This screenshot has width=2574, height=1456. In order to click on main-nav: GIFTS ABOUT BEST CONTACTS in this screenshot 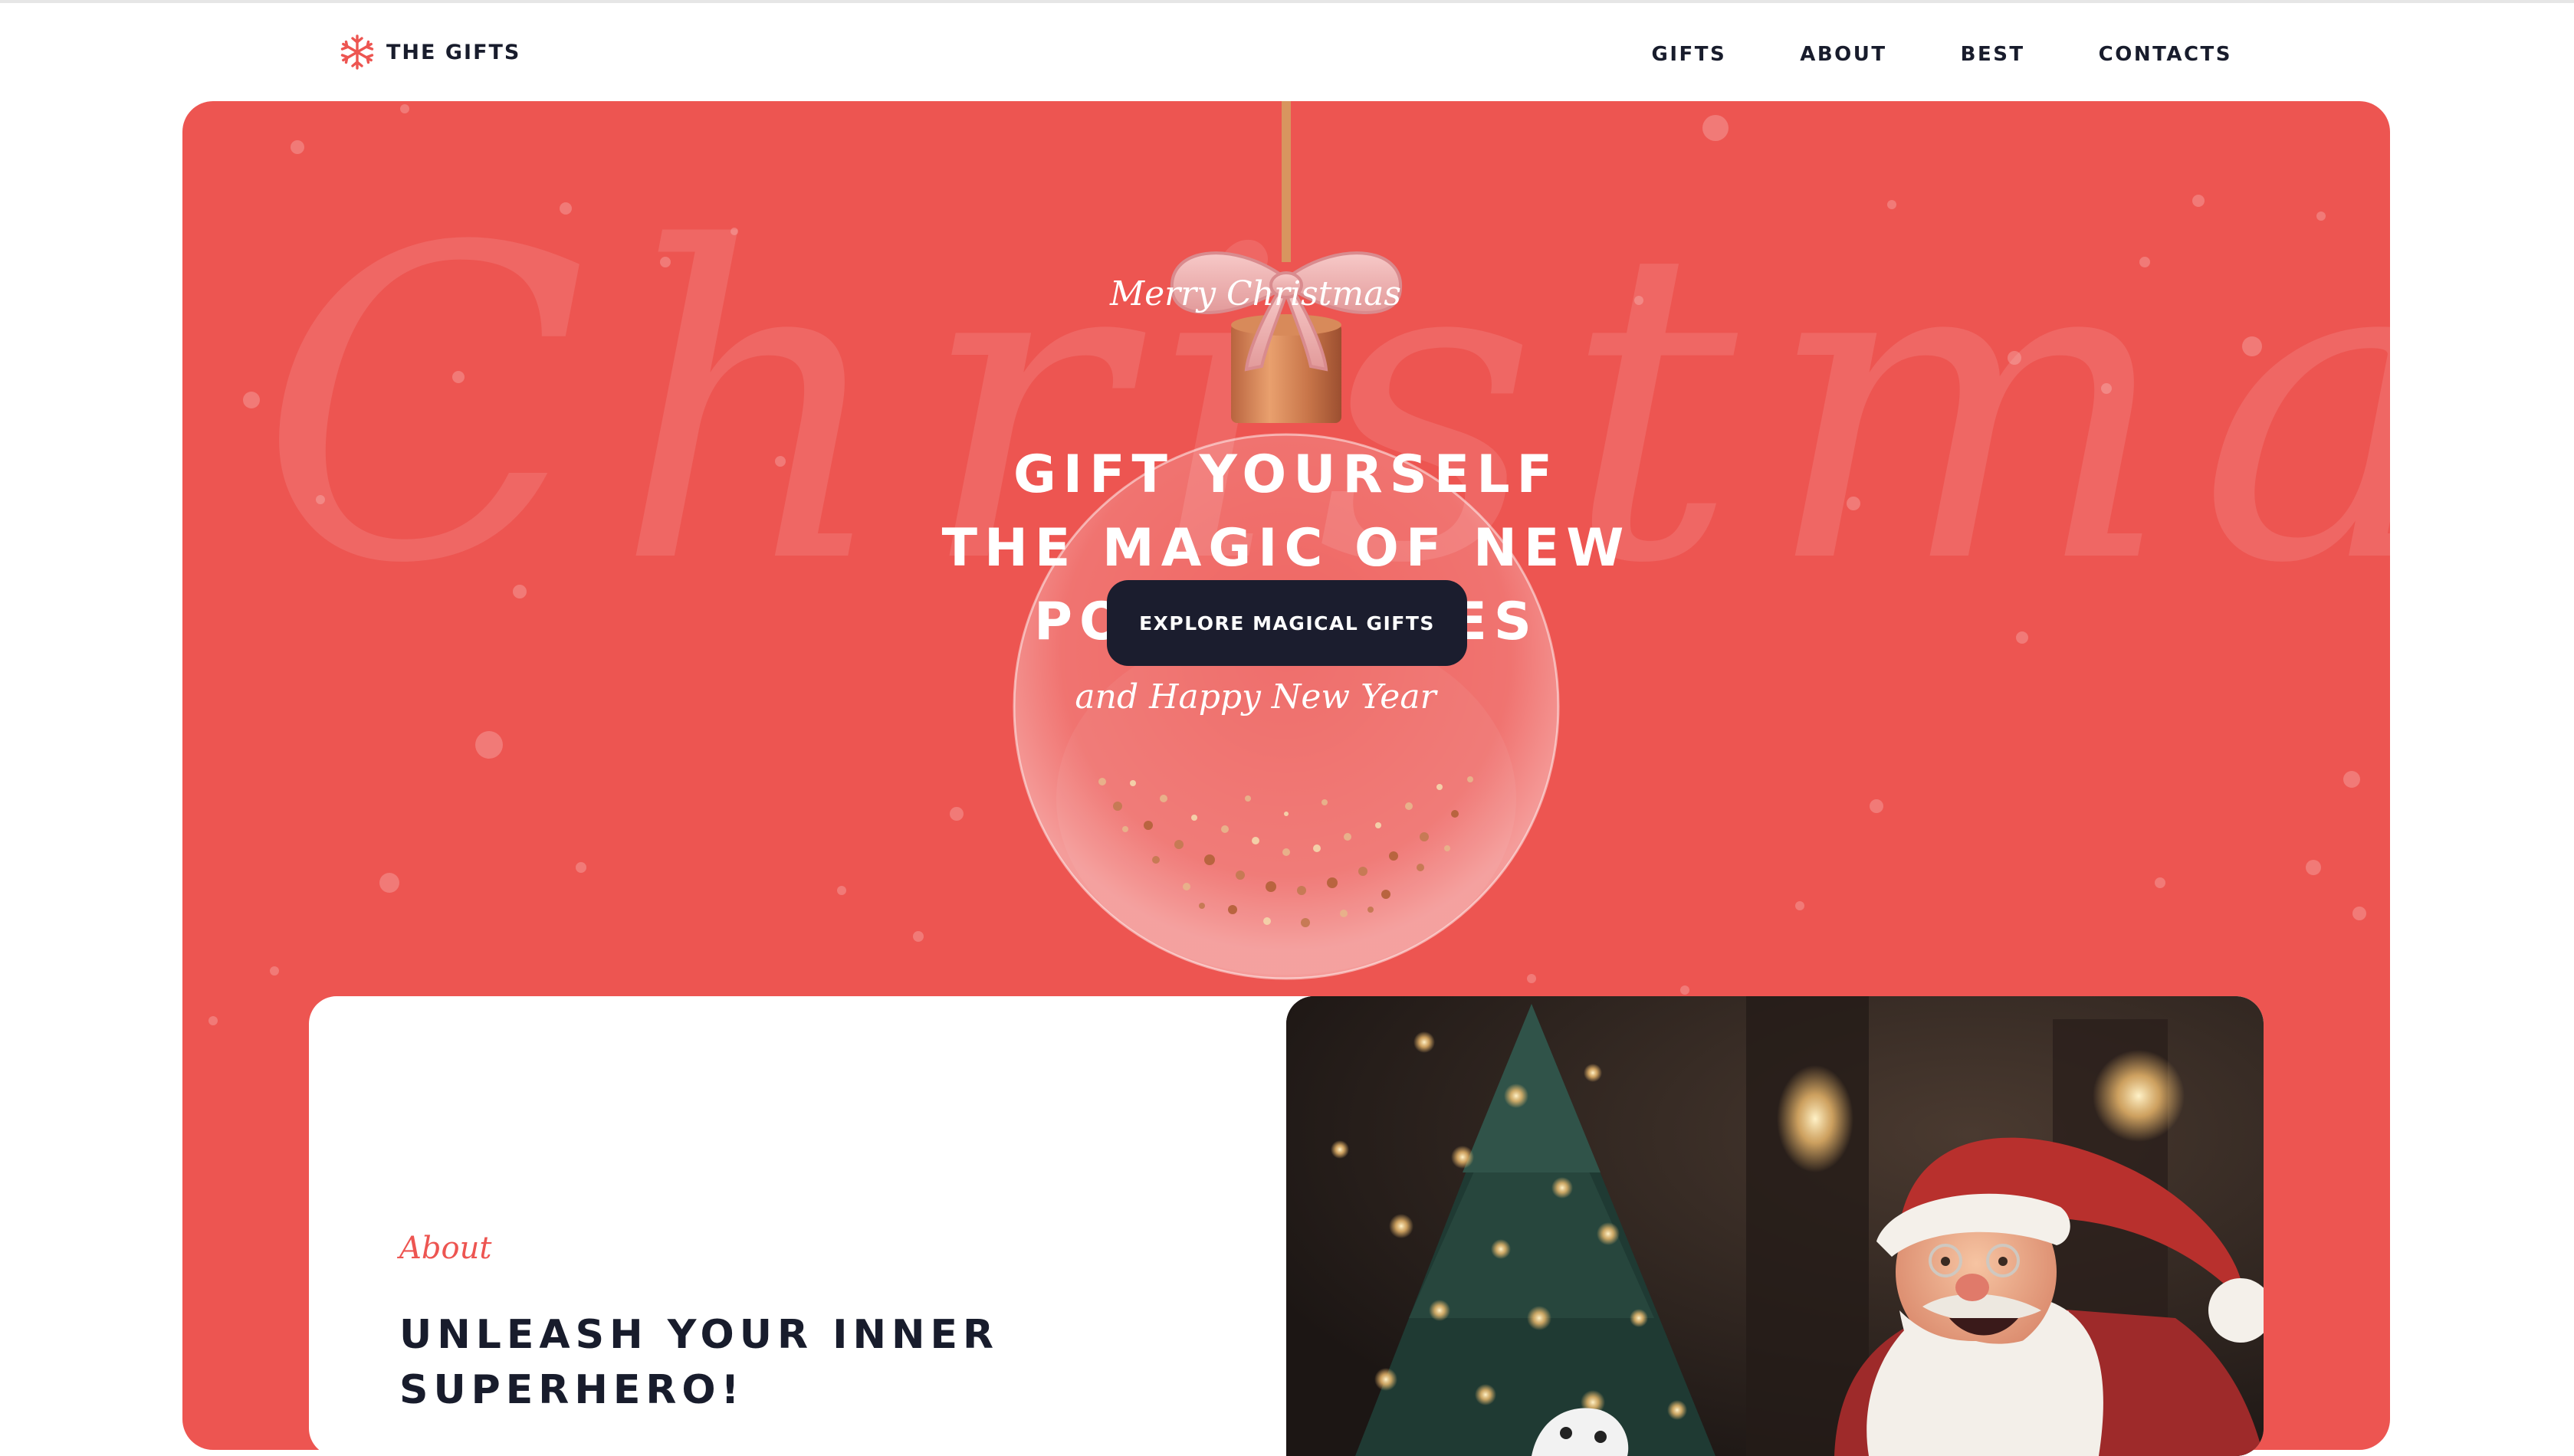, I will do `click(1941, 54)`.